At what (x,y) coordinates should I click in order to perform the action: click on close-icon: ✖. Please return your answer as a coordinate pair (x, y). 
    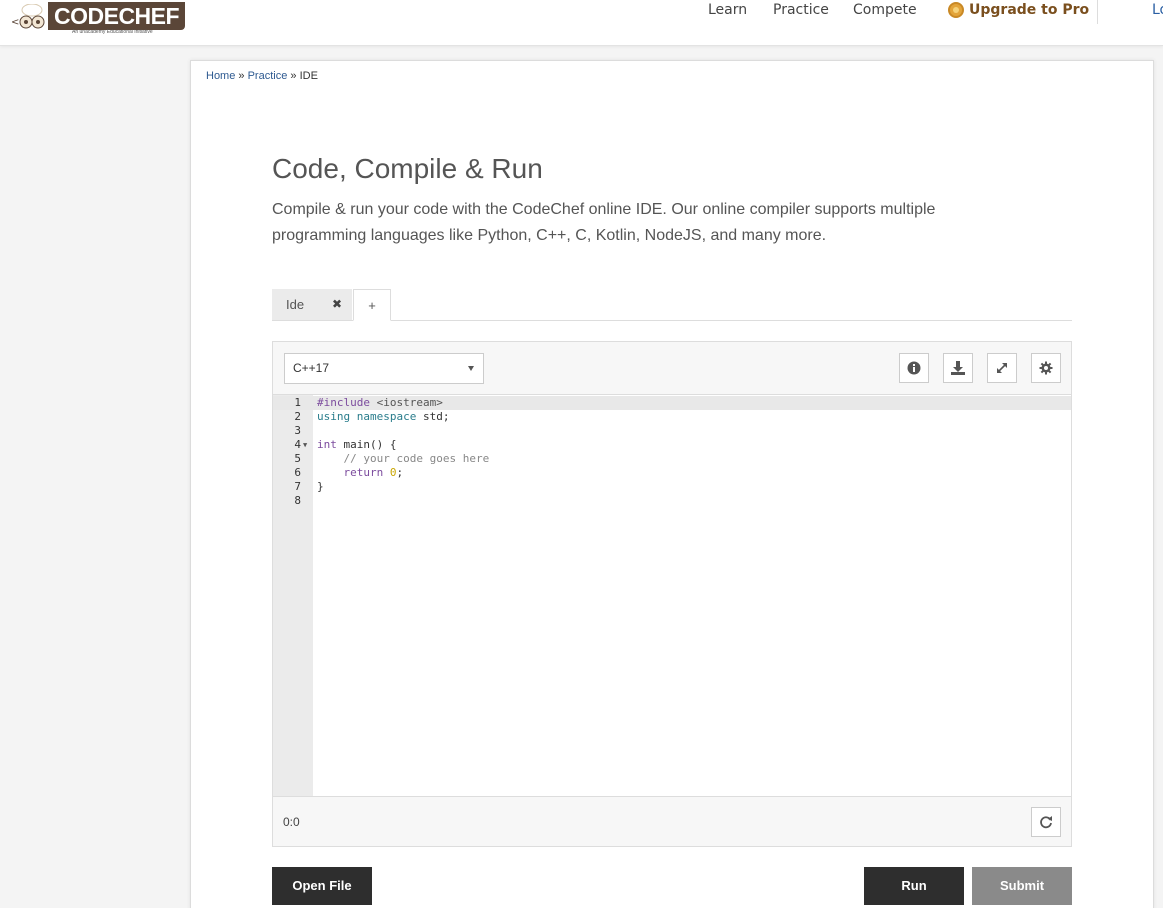
    Looking at the image, I should click on (337, 304).